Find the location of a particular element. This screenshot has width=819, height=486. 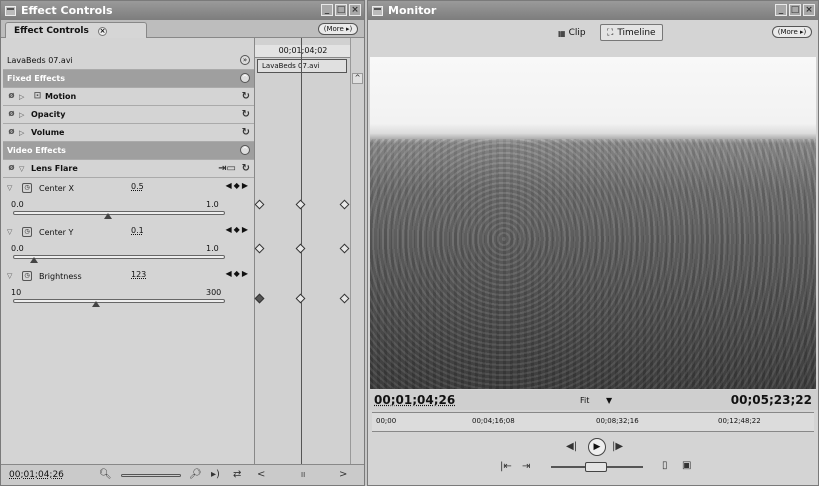

go-to-out-icon: ⇥ is located at coordinates (526, 466).